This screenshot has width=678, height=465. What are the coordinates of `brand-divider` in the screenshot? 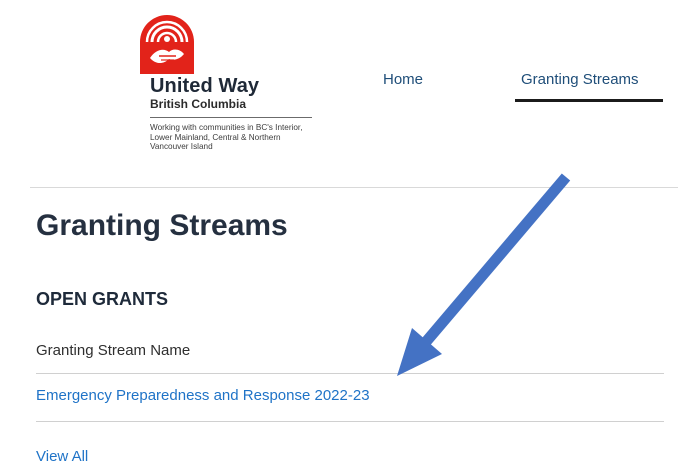 It's located at (231, 117).